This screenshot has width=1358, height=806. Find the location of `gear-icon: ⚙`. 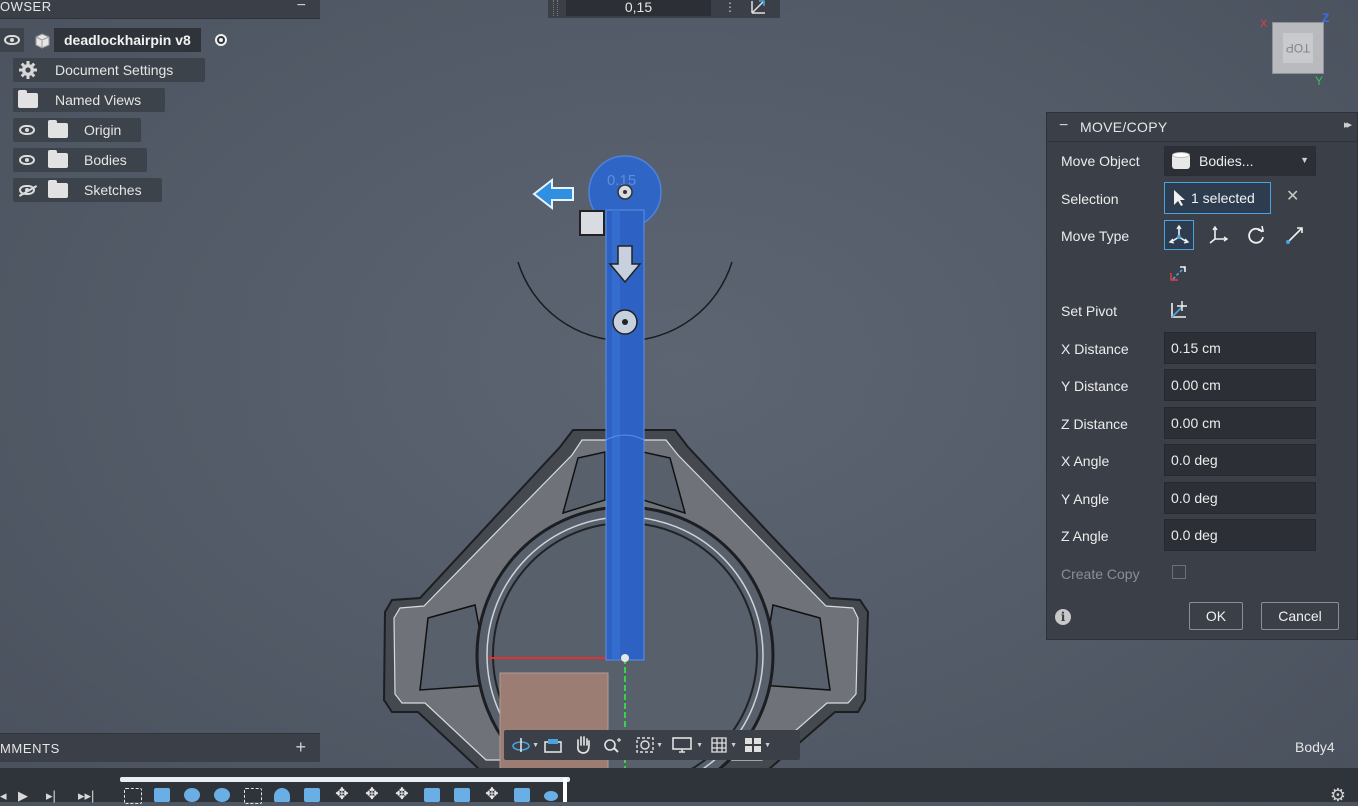

gear-icon: ⚙ is located at coordinates (1338, 795).